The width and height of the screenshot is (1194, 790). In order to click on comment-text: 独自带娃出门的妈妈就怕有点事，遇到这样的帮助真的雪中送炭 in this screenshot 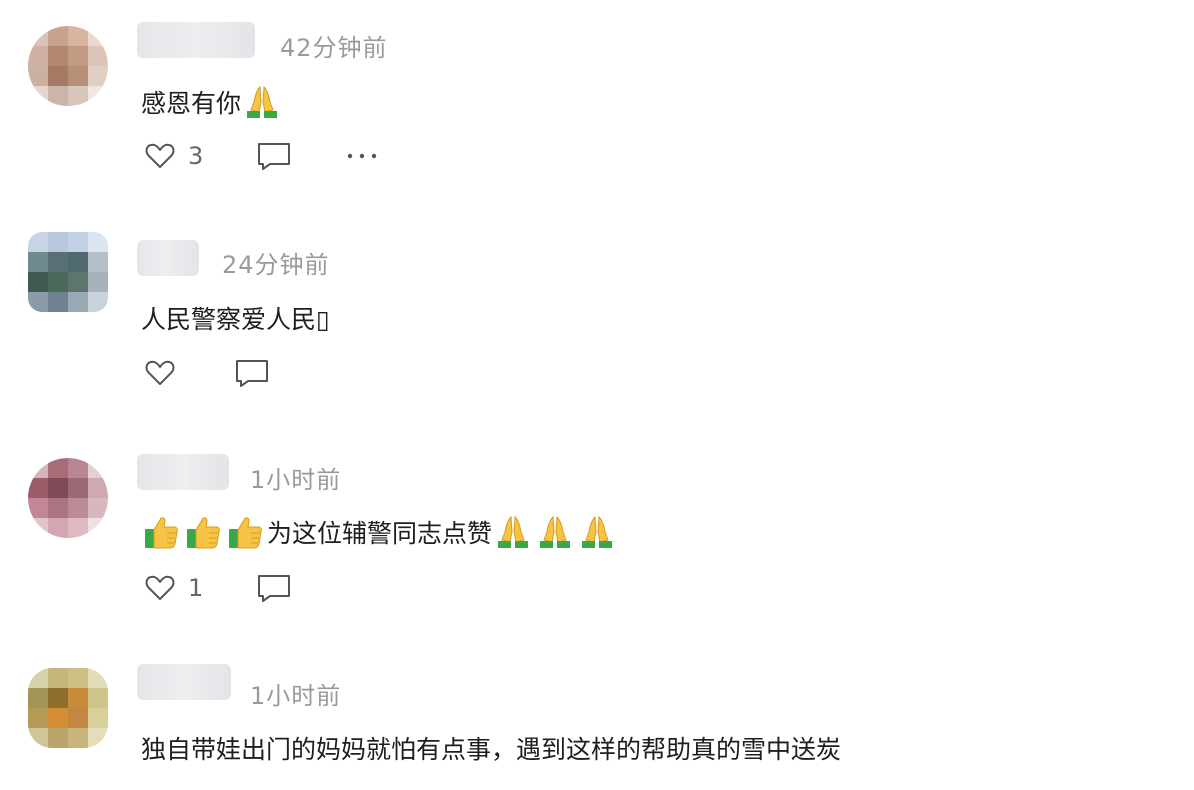, I will do `click(491, 748)`.